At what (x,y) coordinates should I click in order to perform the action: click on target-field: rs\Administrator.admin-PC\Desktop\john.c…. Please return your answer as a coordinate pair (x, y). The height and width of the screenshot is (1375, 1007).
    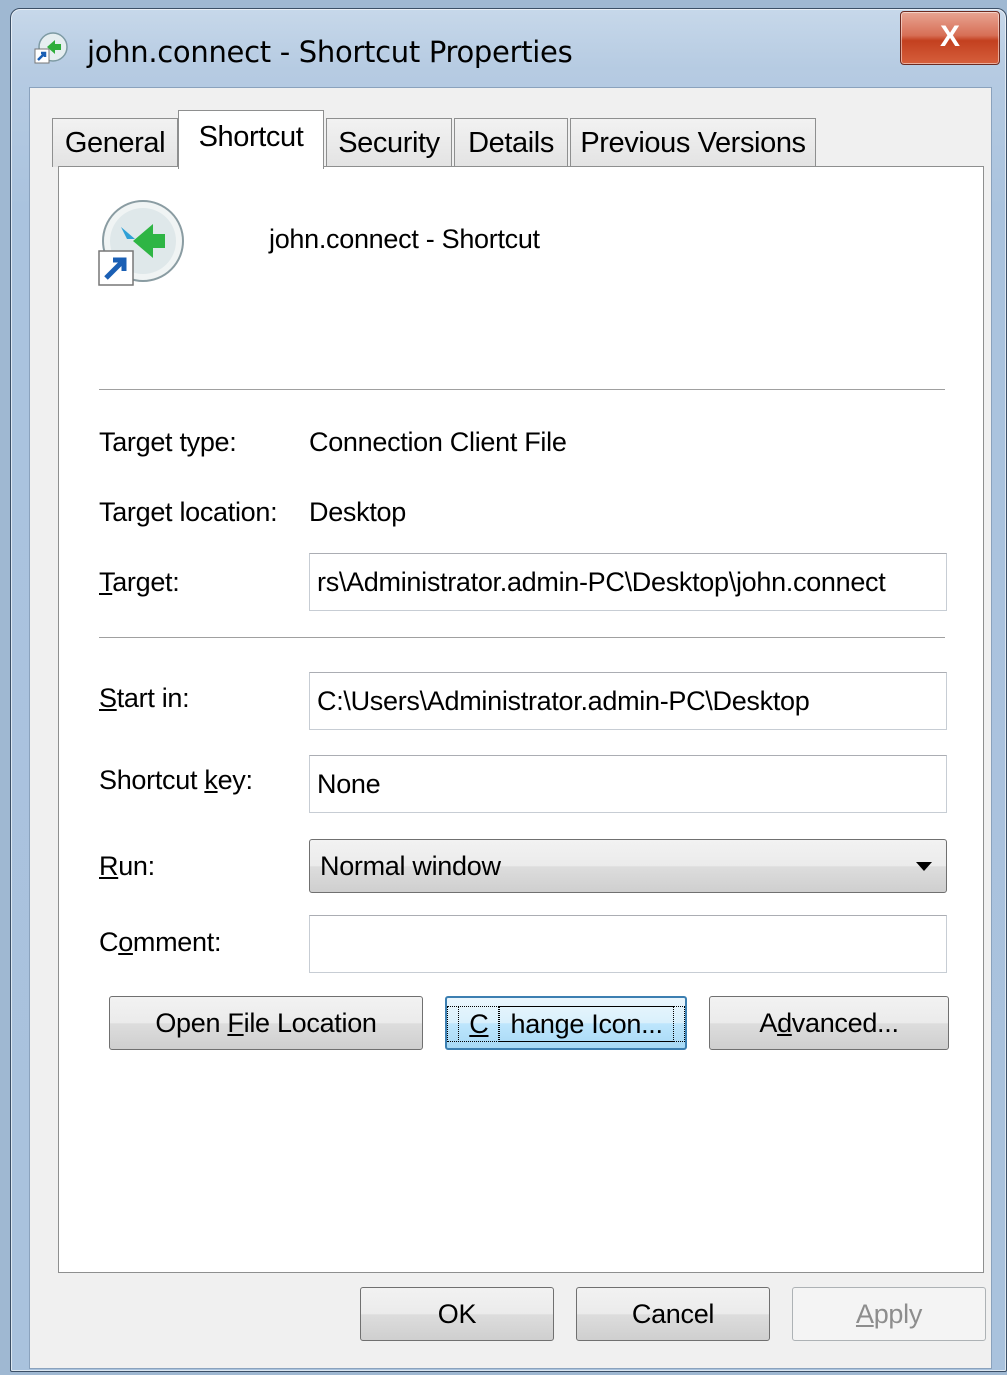
    Looking at the image, I should click on (628, 582).